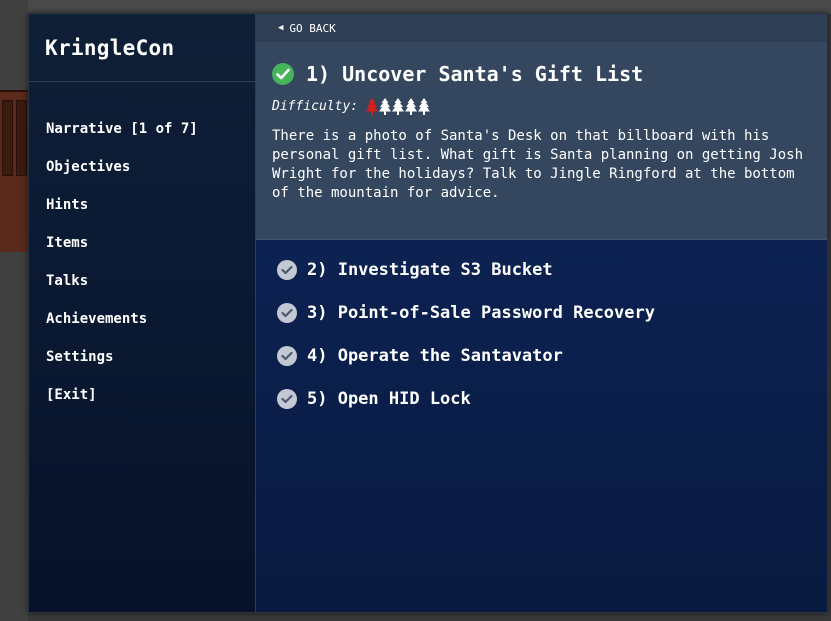 The height and width of the screenshot is (621, 831). I want to click on sidebar-item-settings: Settings, so click(142, 357).